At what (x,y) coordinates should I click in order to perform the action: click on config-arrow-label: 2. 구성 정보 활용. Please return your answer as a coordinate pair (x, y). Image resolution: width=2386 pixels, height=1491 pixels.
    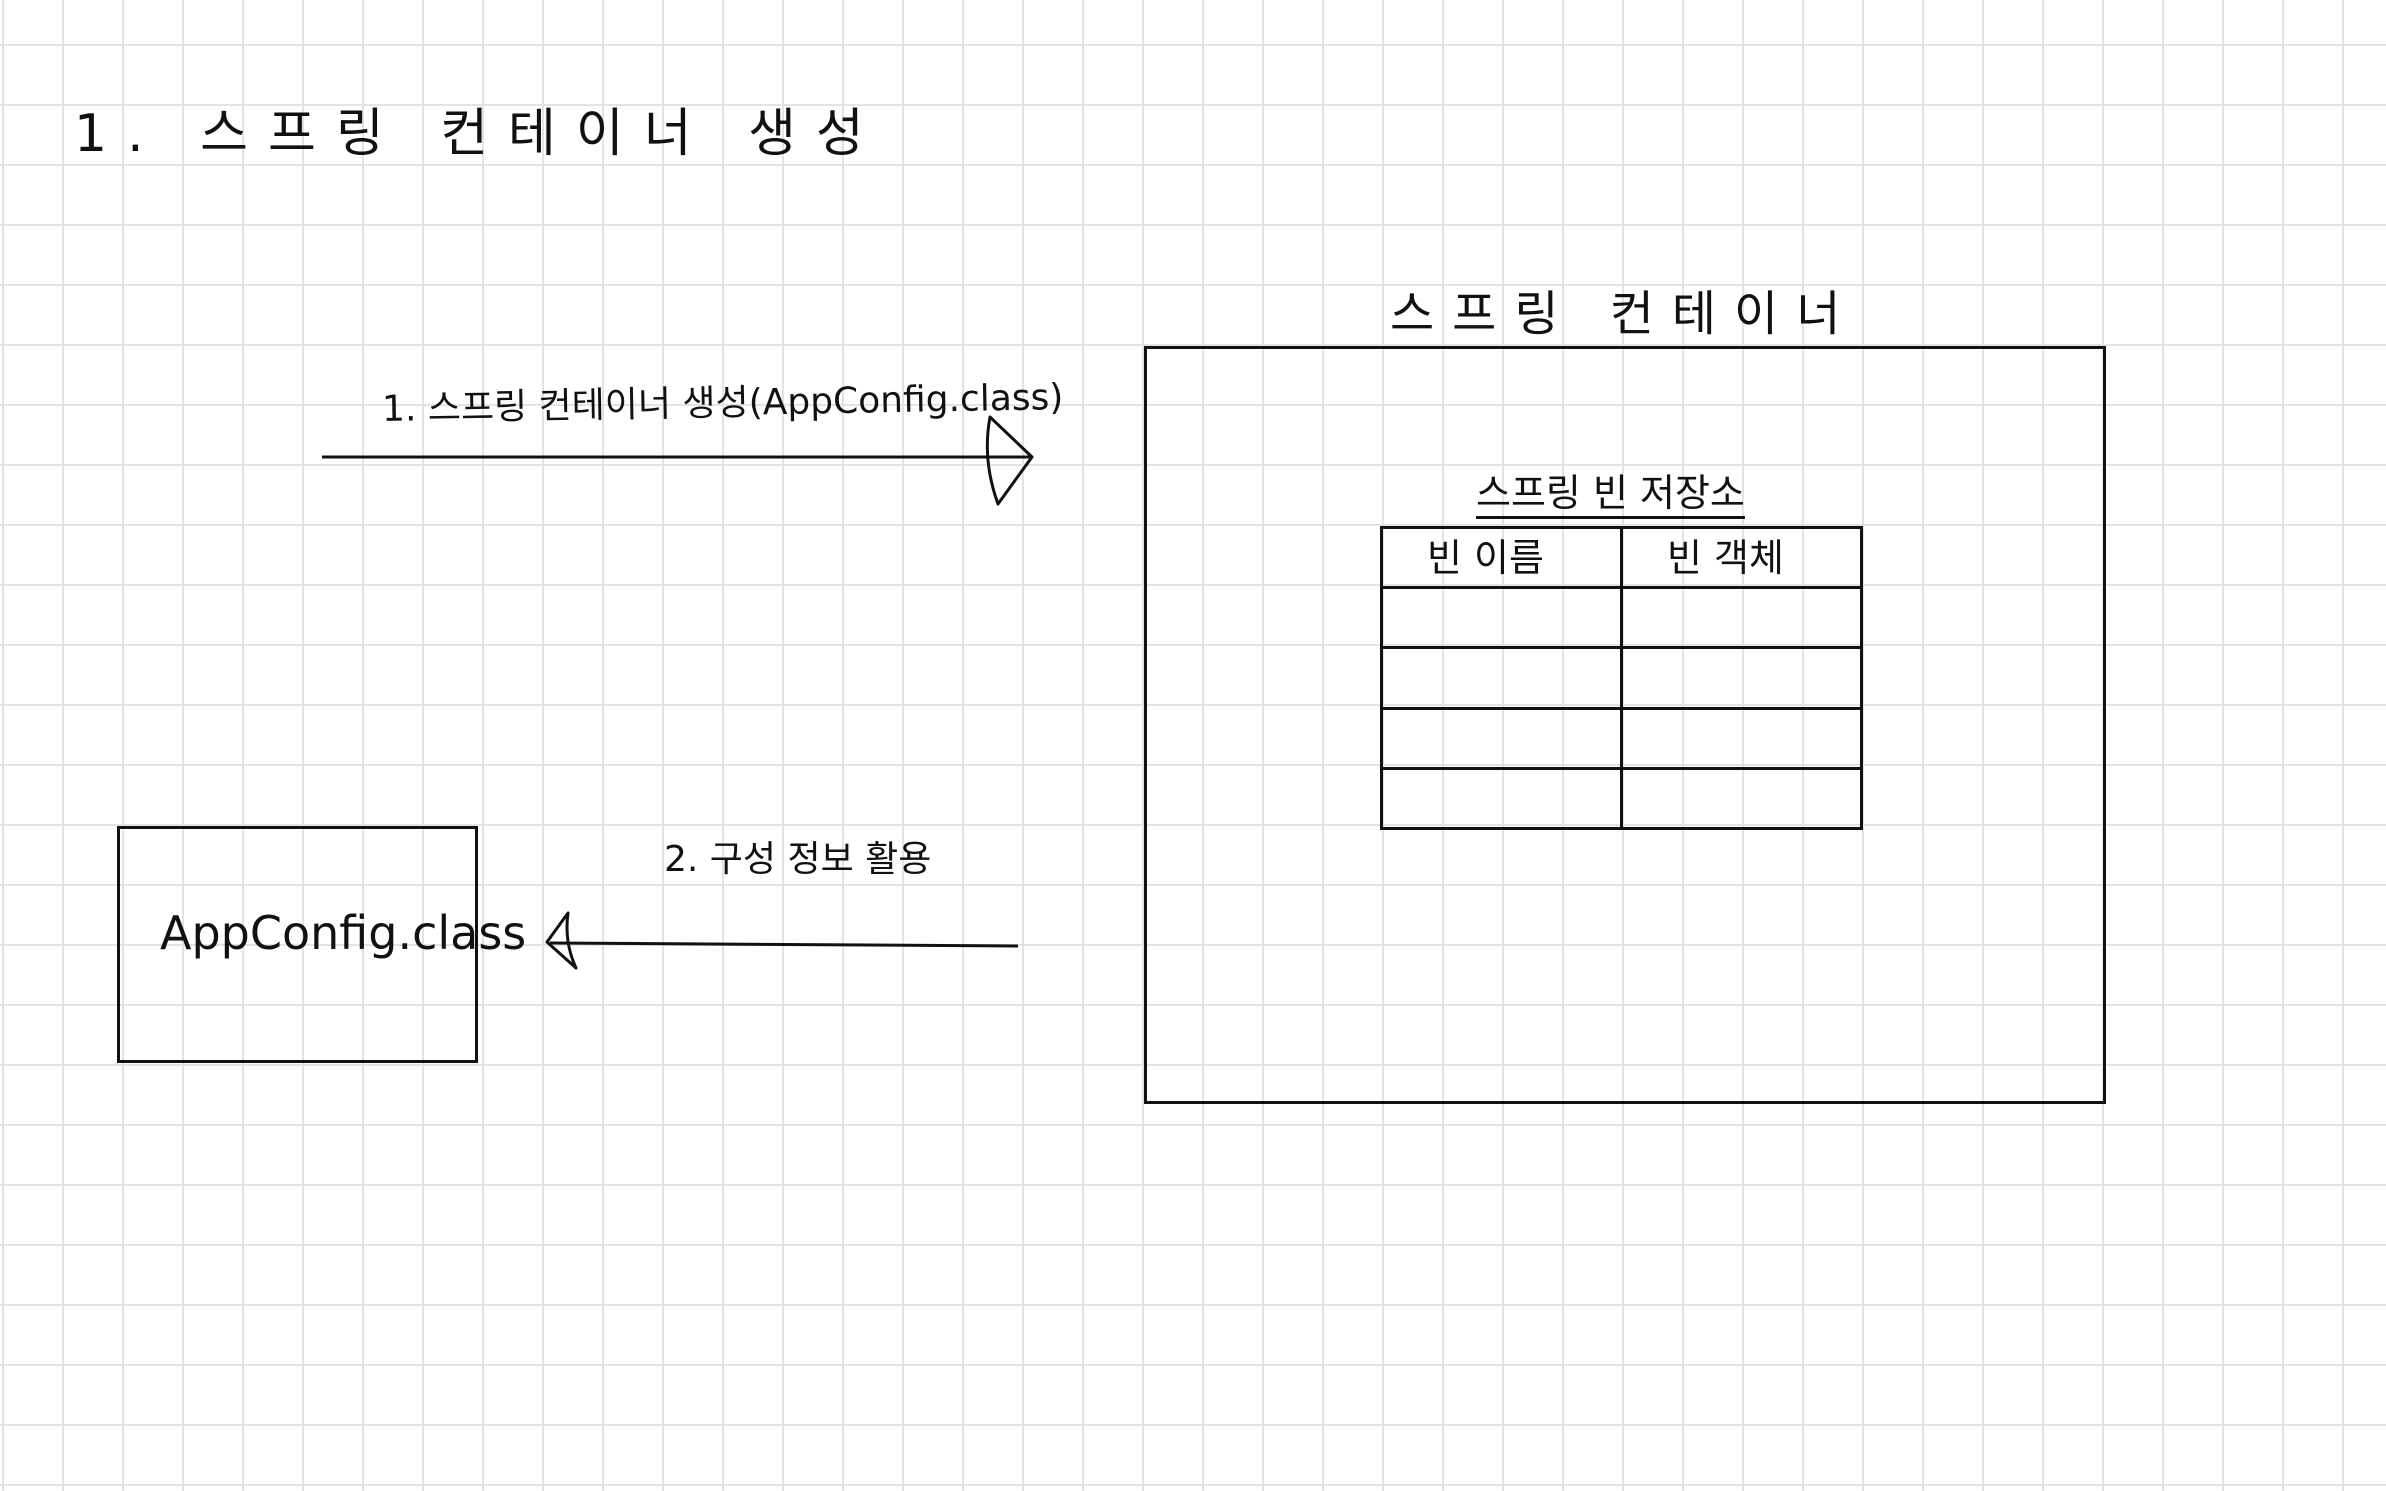
    Looking at the image, I should click on (798, 859).